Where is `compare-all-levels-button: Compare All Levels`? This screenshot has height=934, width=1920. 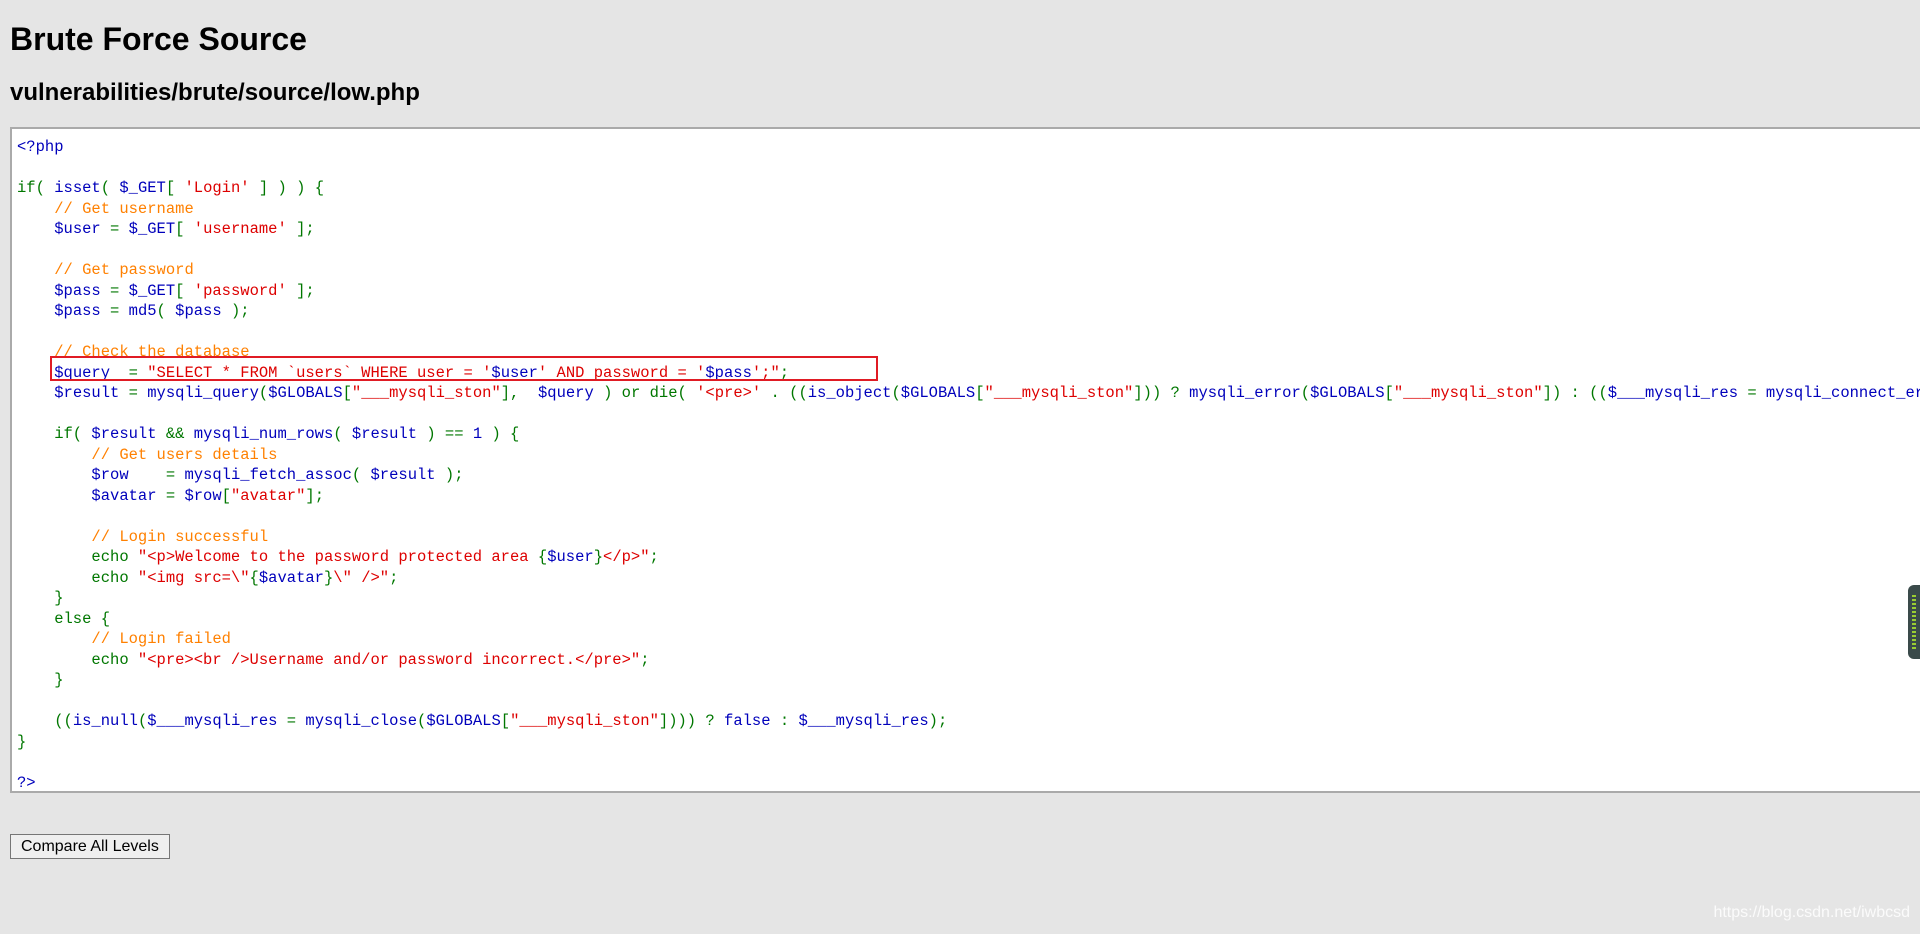 compare-all-levels-button: Compare All Levels is located at coordinates (90, 846).